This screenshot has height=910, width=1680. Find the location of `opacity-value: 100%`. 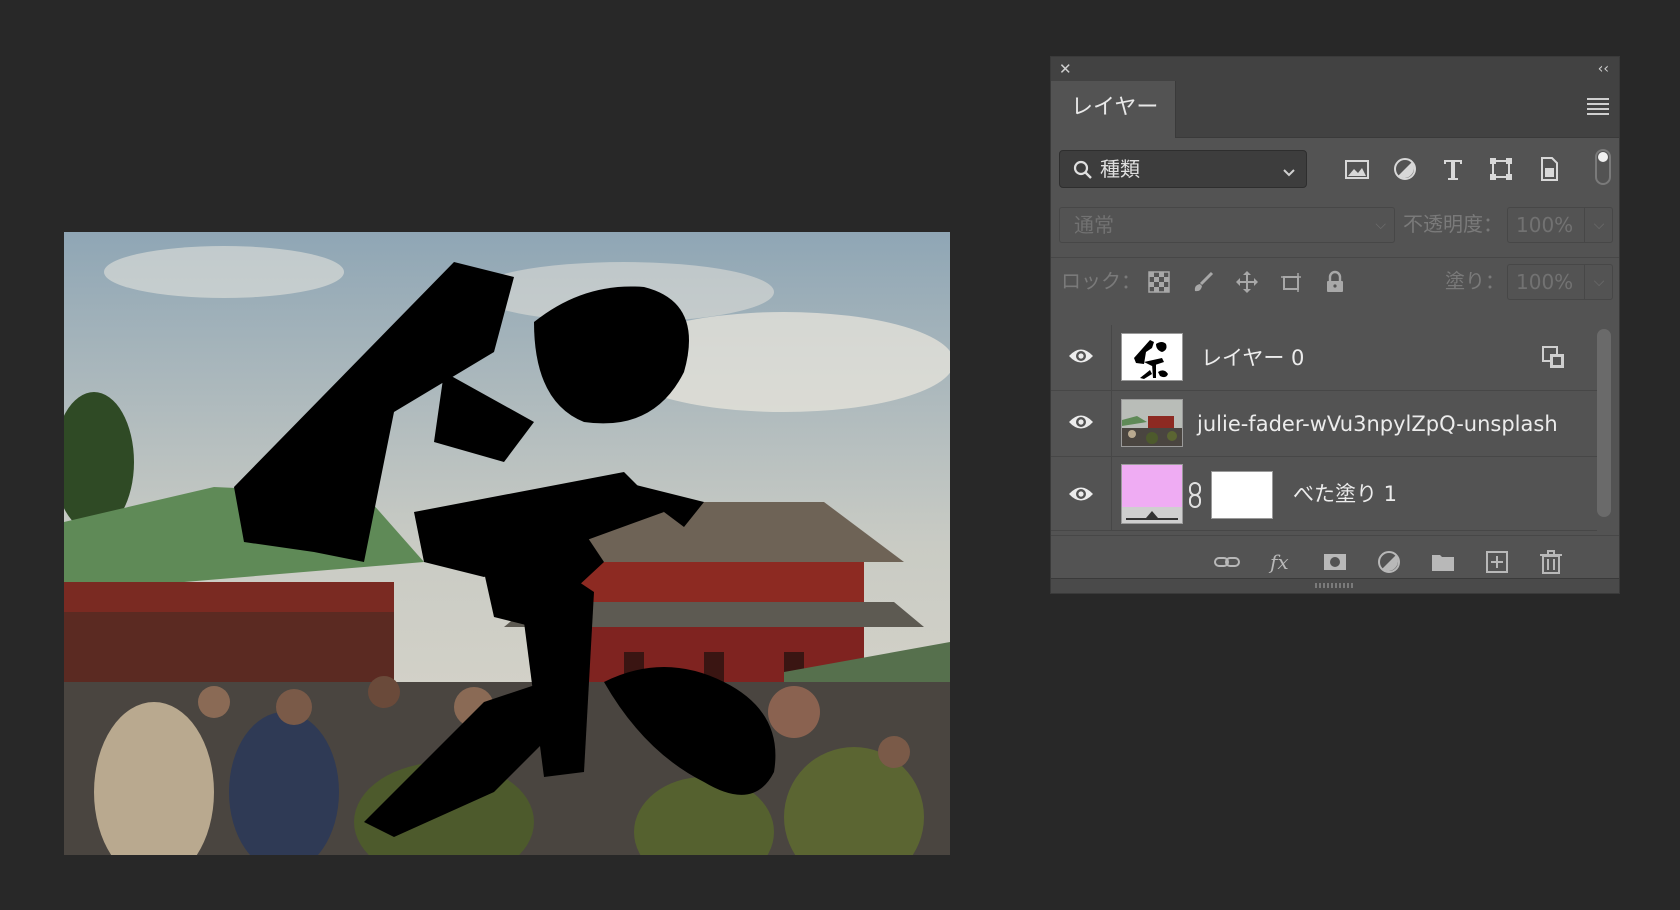

opacity-value: 100% is located at coordinates (1545, 225).